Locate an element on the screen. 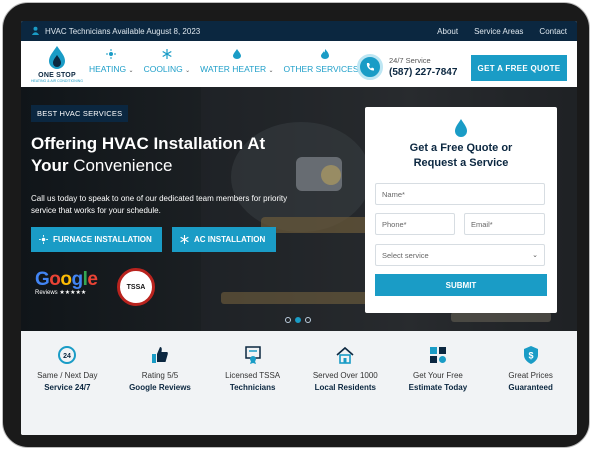 The width and height of the screenshot is (592, 450). hero-tag: BEST HVAC SERVICES is located at coordinates (80, 113).